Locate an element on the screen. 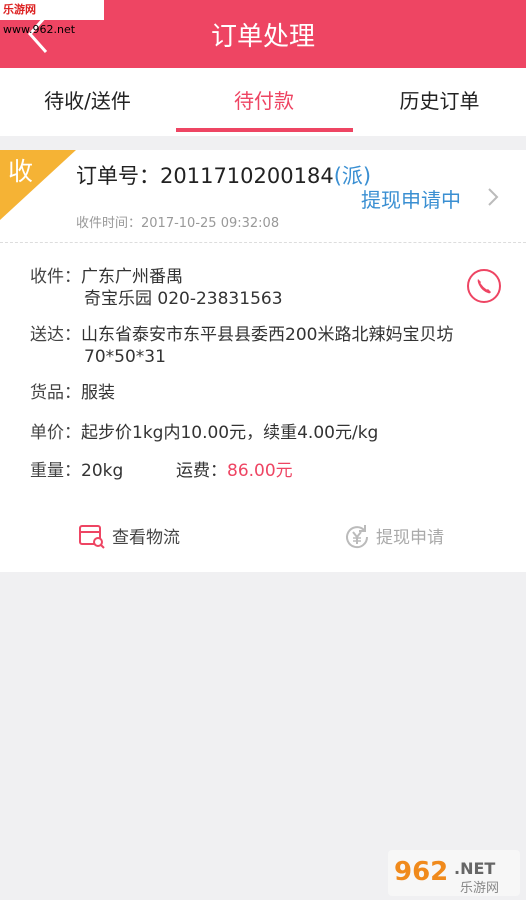 Image resolution: width=526 pixels, height=900 pixels. watermark-top: 乐游网 www.962.net is located at coordinates (52, 18).